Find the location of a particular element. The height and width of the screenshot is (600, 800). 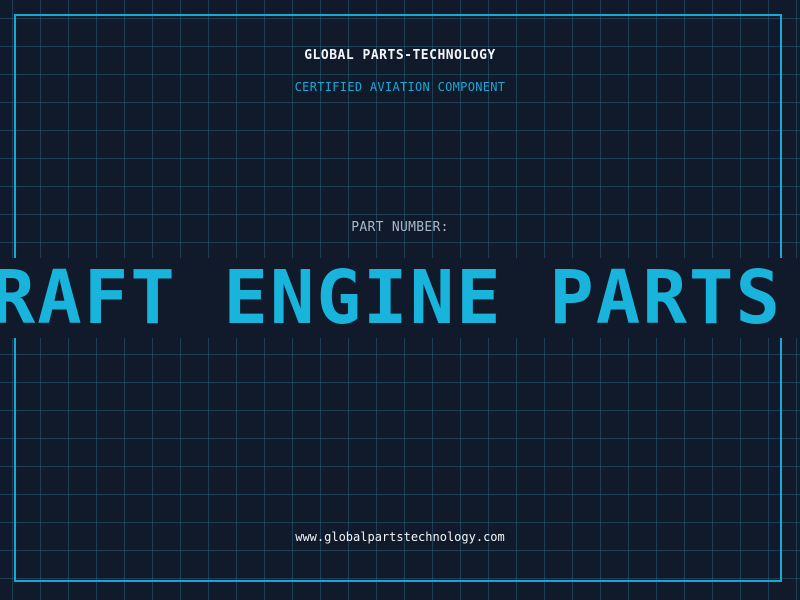

website-url: www.globalpartstechnology.com is located at coordinates (400, 537).